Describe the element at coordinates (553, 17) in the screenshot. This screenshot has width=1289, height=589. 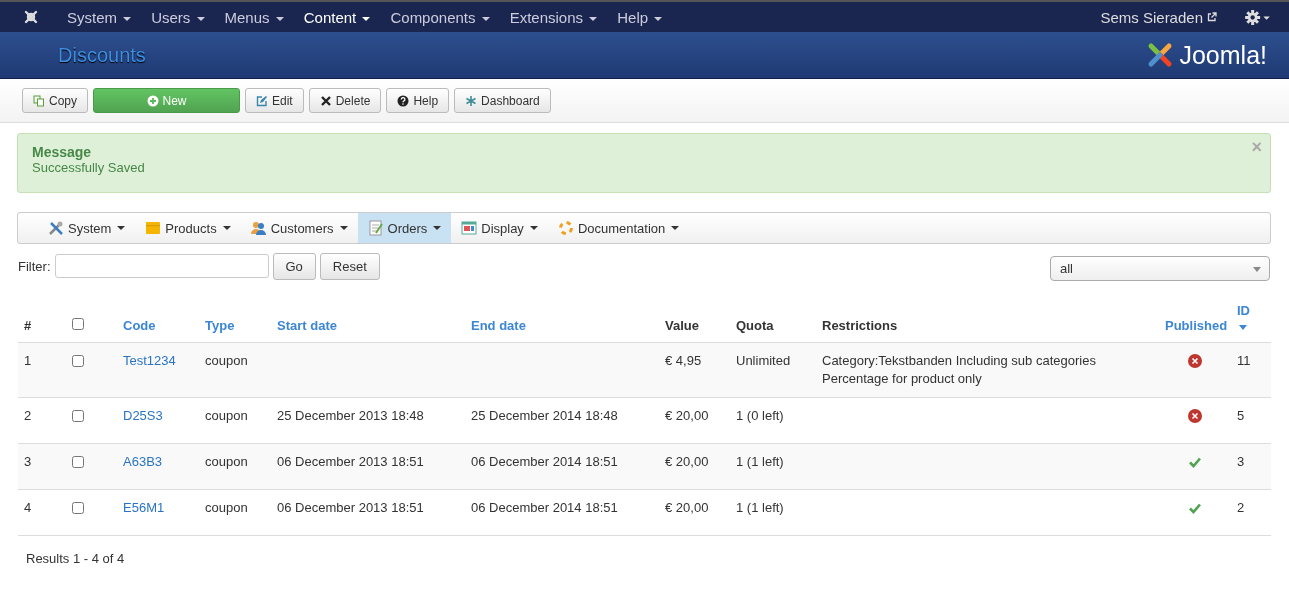
I see `nav-menu-item: Extensions` at that location.